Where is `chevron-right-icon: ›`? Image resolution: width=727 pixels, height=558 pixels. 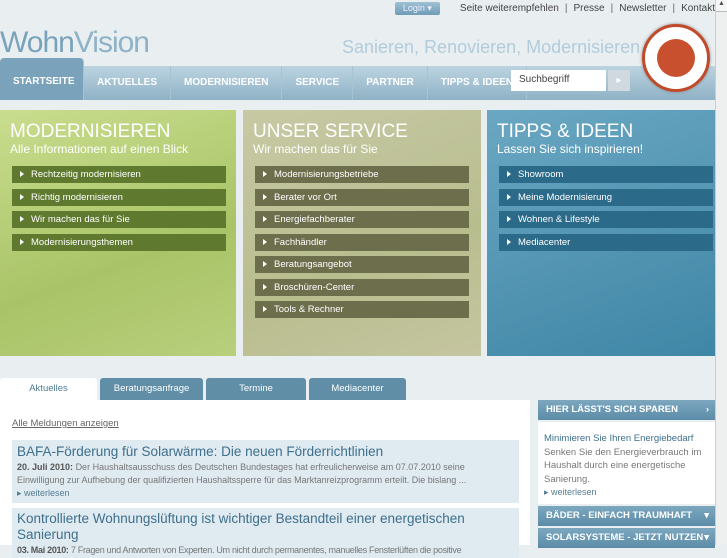
chevron-right-icon: › is located at coordinates (707, 409).